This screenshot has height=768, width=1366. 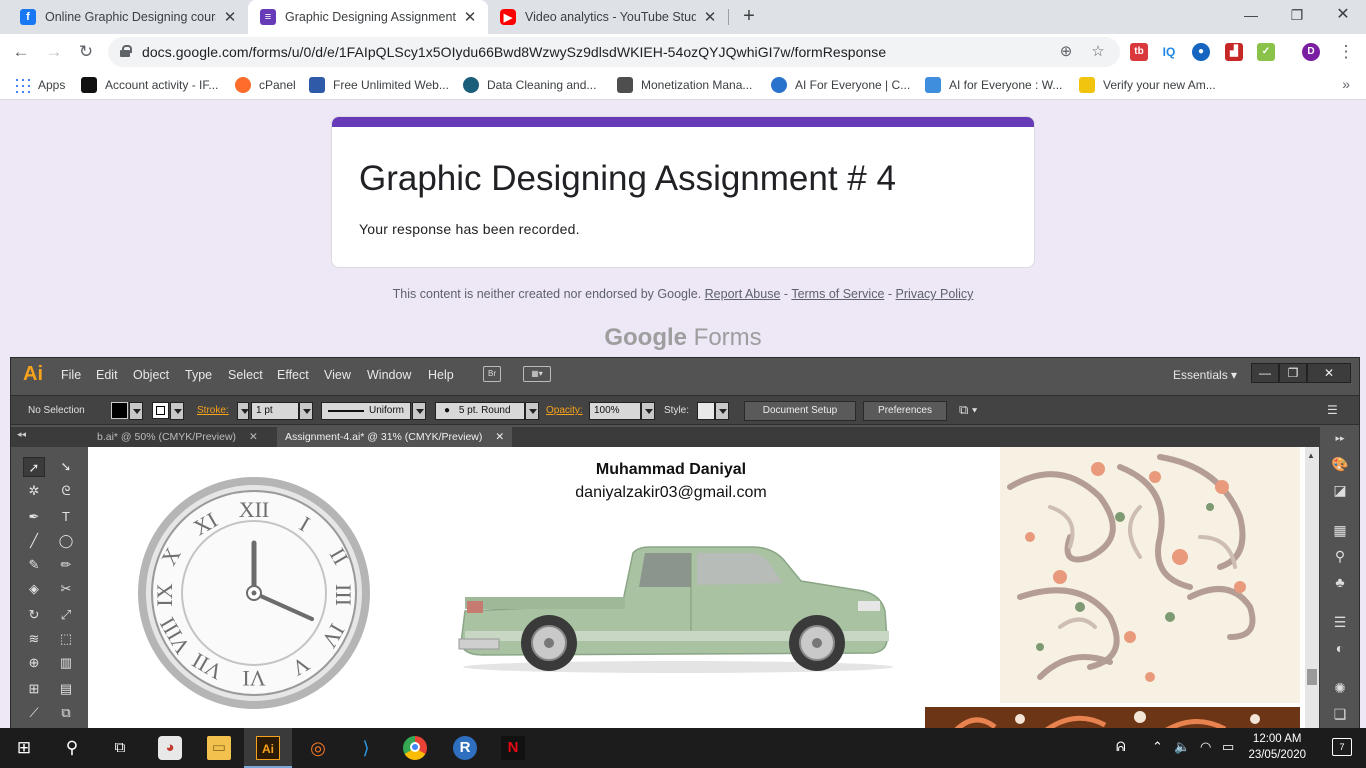 I want to click on ai-restore-button: ❐, so click(x=1293, y=373).